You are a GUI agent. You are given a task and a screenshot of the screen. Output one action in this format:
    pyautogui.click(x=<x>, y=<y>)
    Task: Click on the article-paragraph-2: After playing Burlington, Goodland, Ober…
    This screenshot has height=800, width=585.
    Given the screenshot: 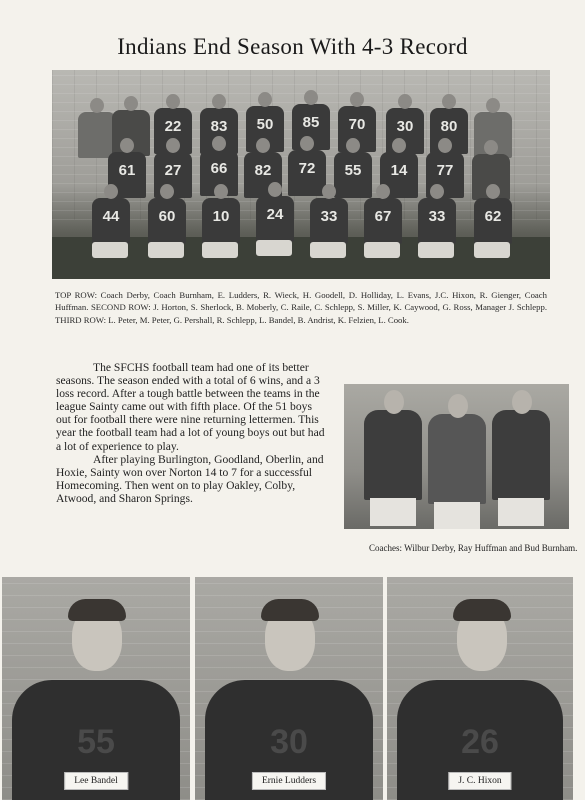 What is the action you would take?
    pyautogui.click(x=190, y=478)
    